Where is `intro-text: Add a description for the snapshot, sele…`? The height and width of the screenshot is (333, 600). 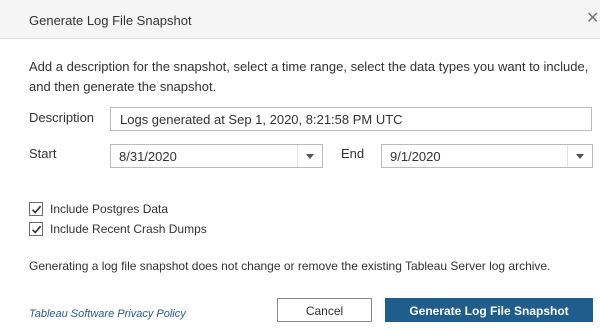 intro-text: Add a description for the snapshot, sele… is located at coordinates (309, 76).